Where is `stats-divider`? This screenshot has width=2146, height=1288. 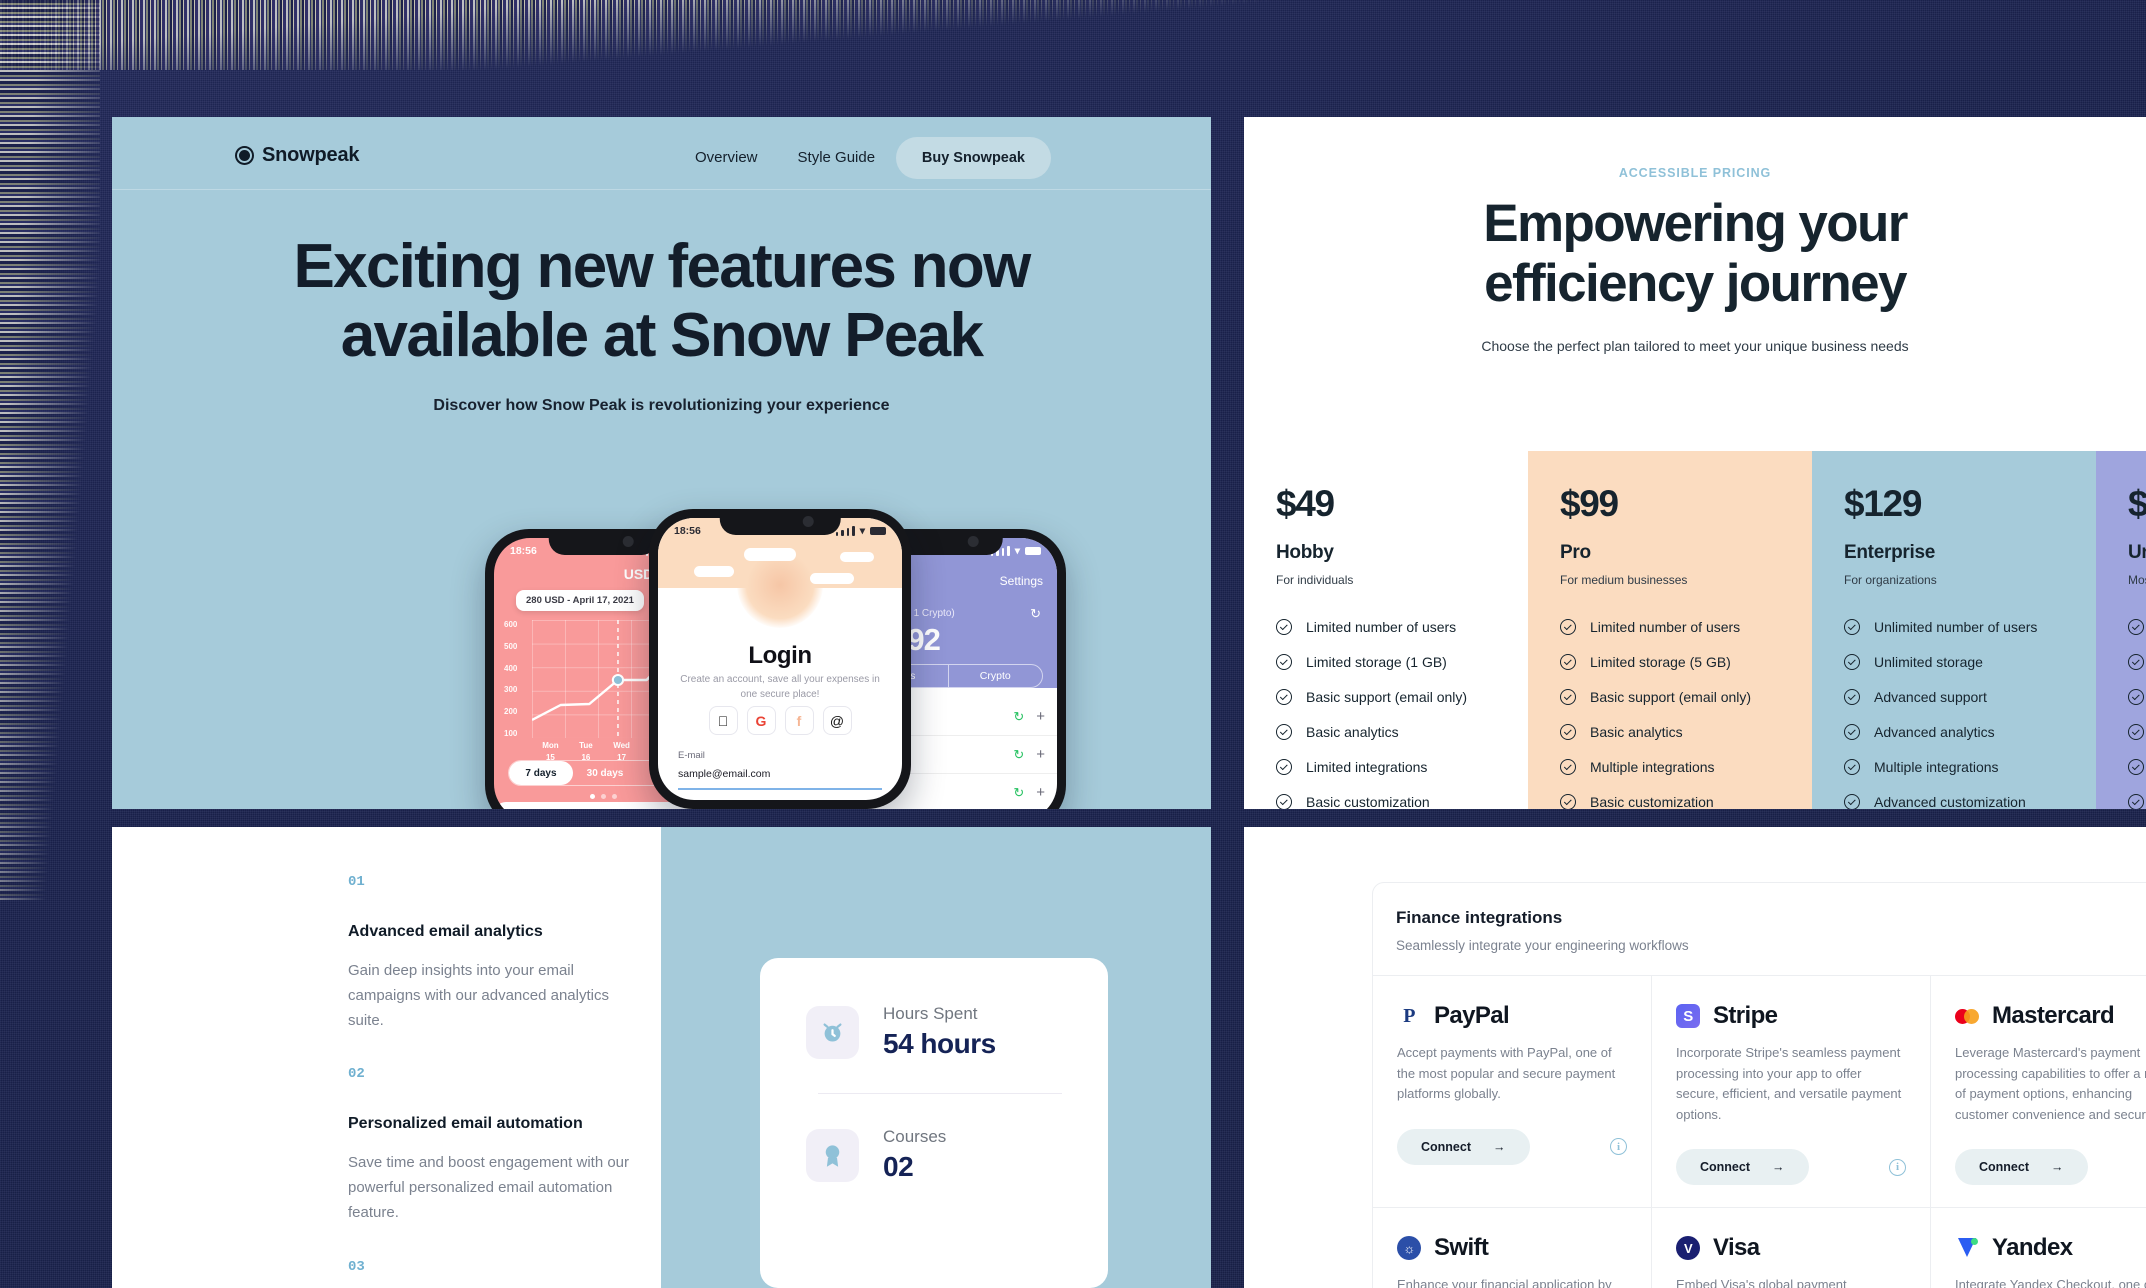
stats-divider is located at coordinates (940, 1093).